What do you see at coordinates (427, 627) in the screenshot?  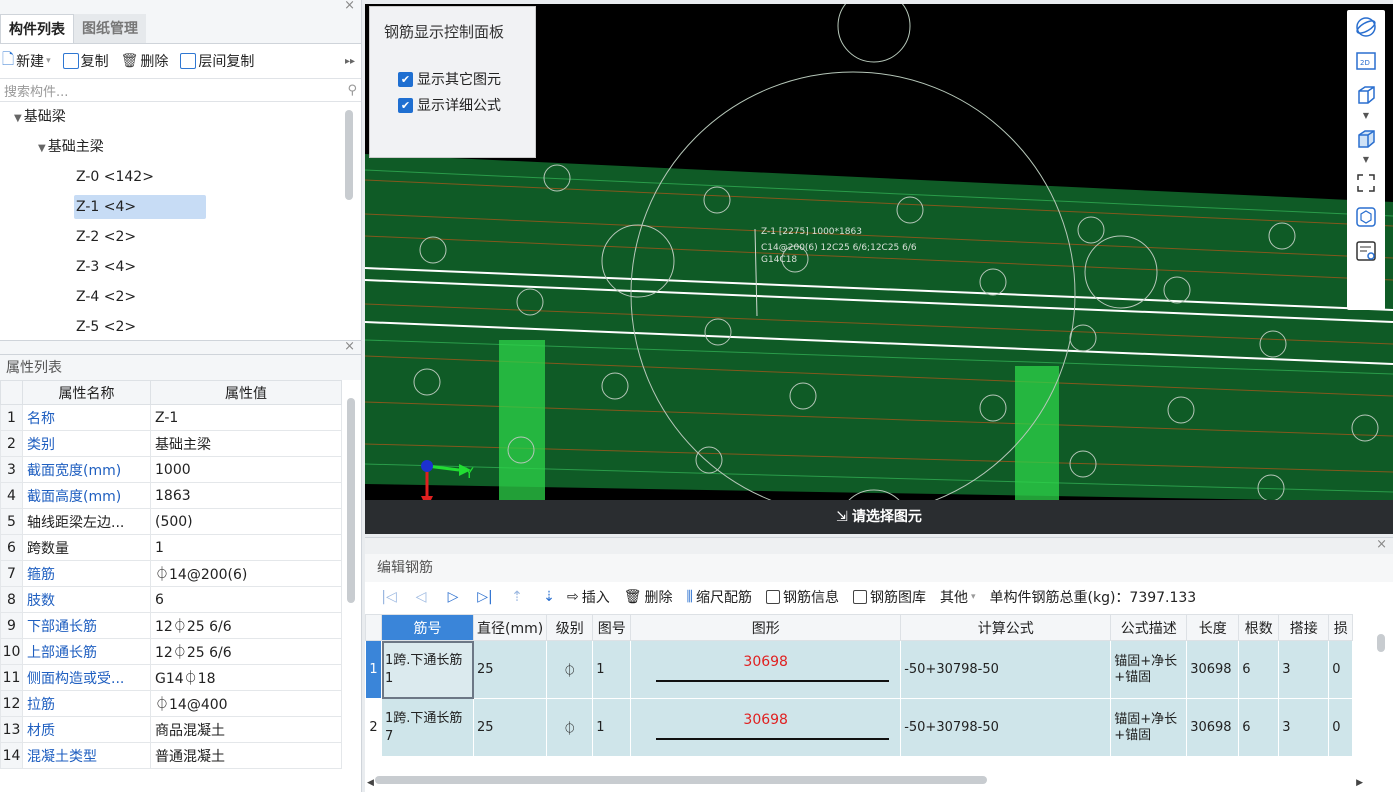 I see `rebar-col-header: 筋号` at bounding box center [427, 627].